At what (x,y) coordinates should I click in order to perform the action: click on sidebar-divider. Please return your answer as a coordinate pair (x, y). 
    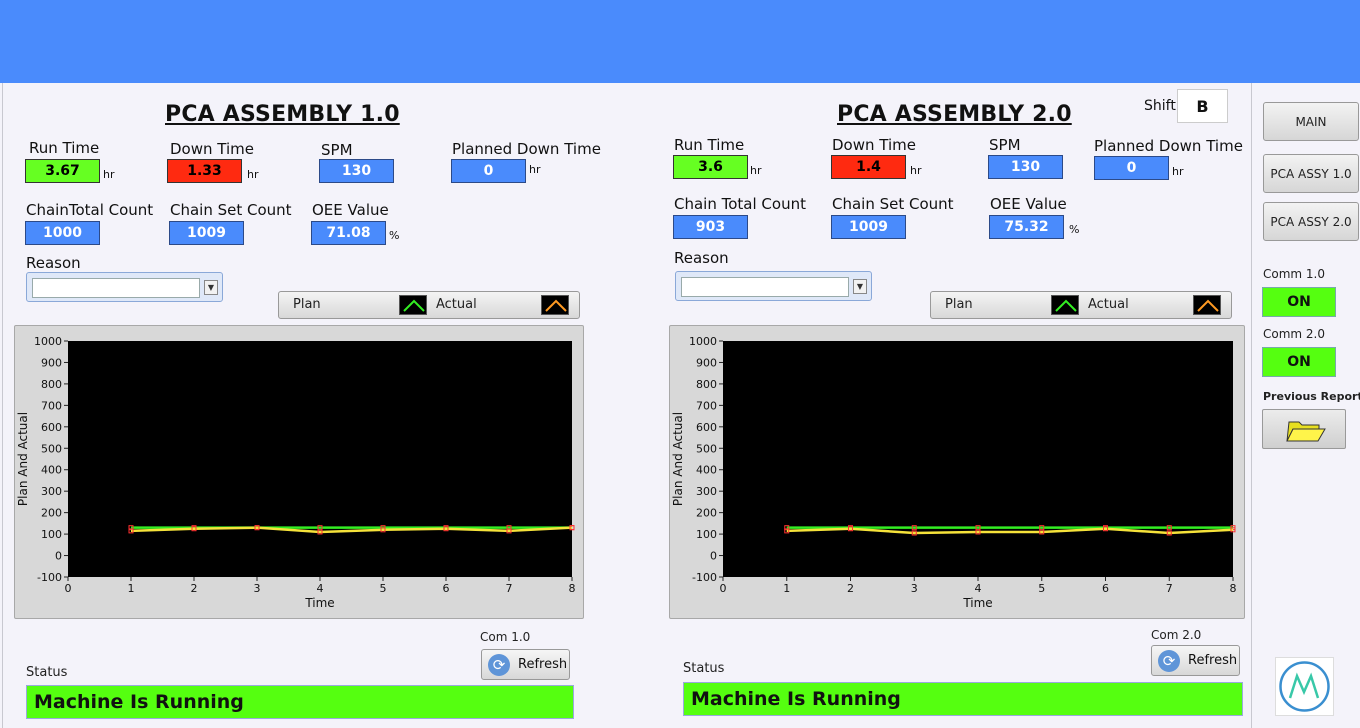
    Looking at the image, I should click on (1251, 405).